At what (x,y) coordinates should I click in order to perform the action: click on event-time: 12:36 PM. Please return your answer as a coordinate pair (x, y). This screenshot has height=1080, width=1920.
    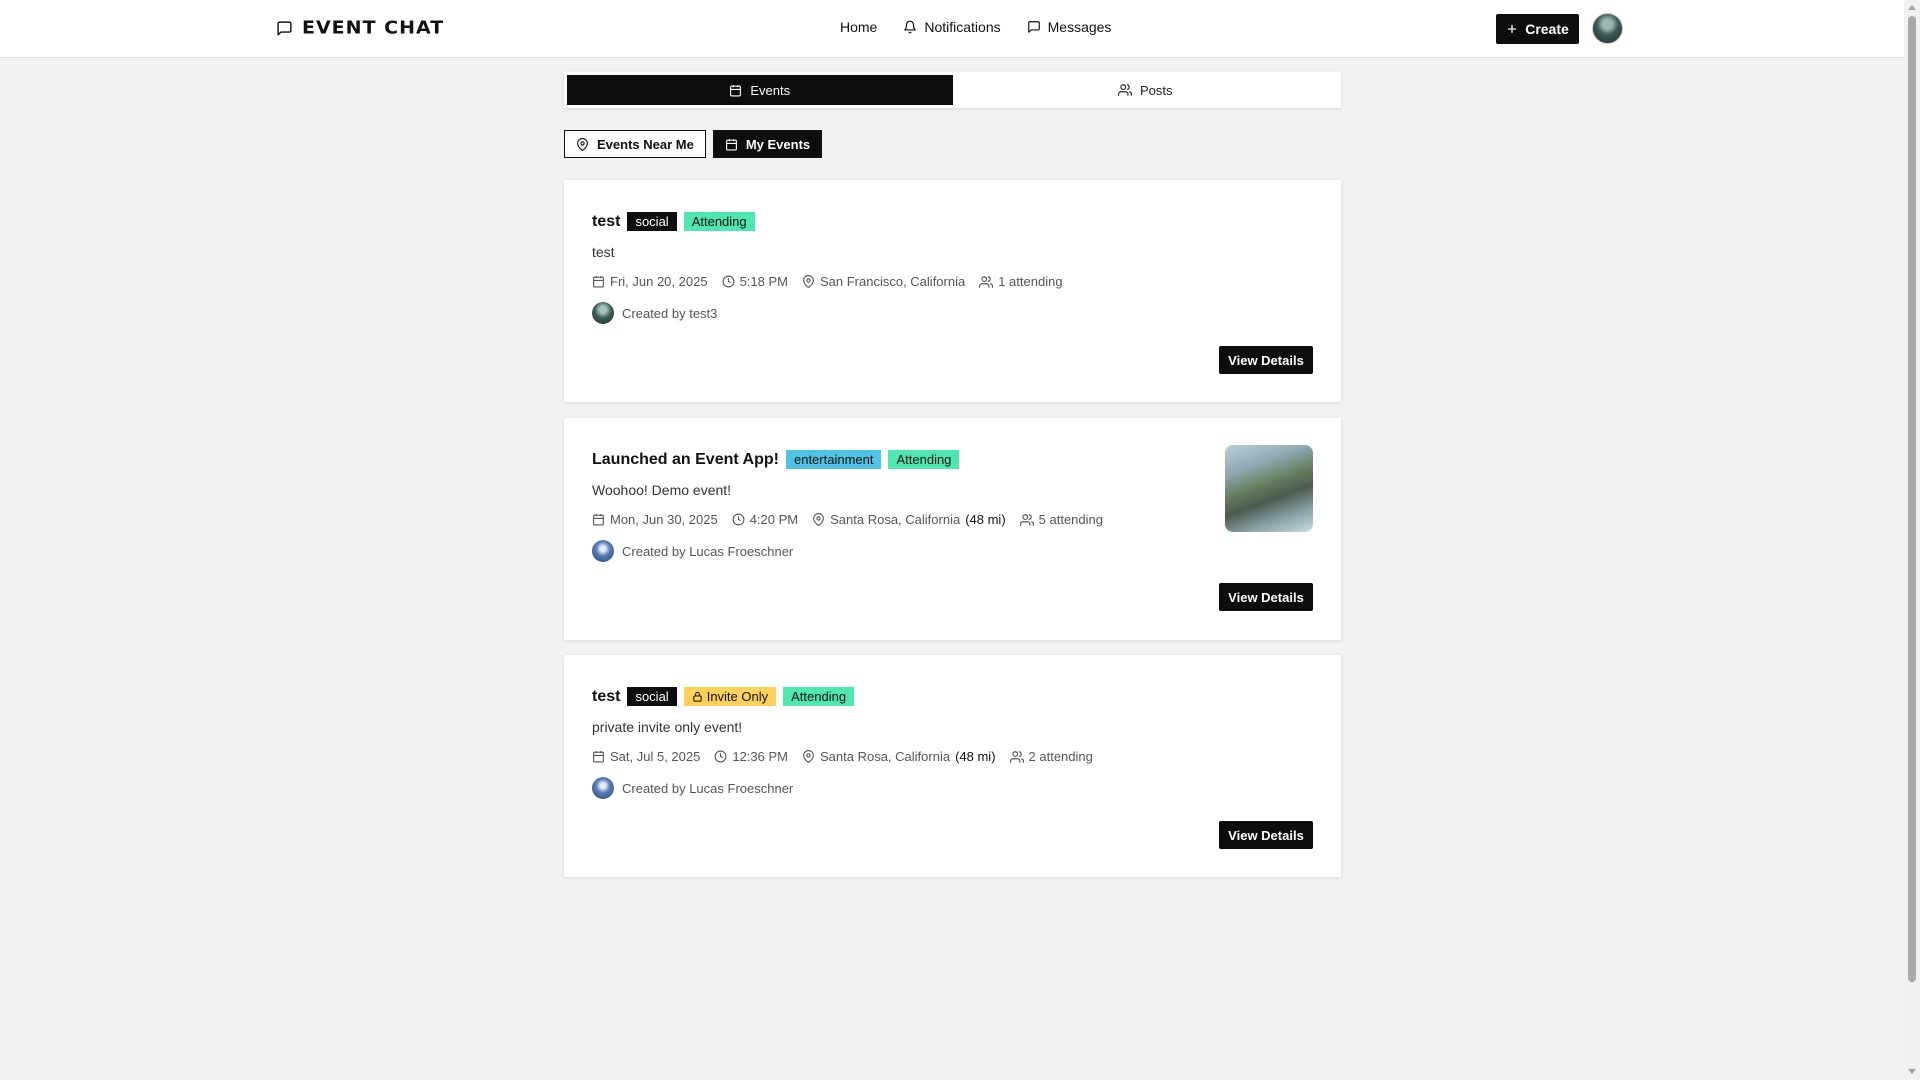
    Looking at the image, I should click on (751, 756).